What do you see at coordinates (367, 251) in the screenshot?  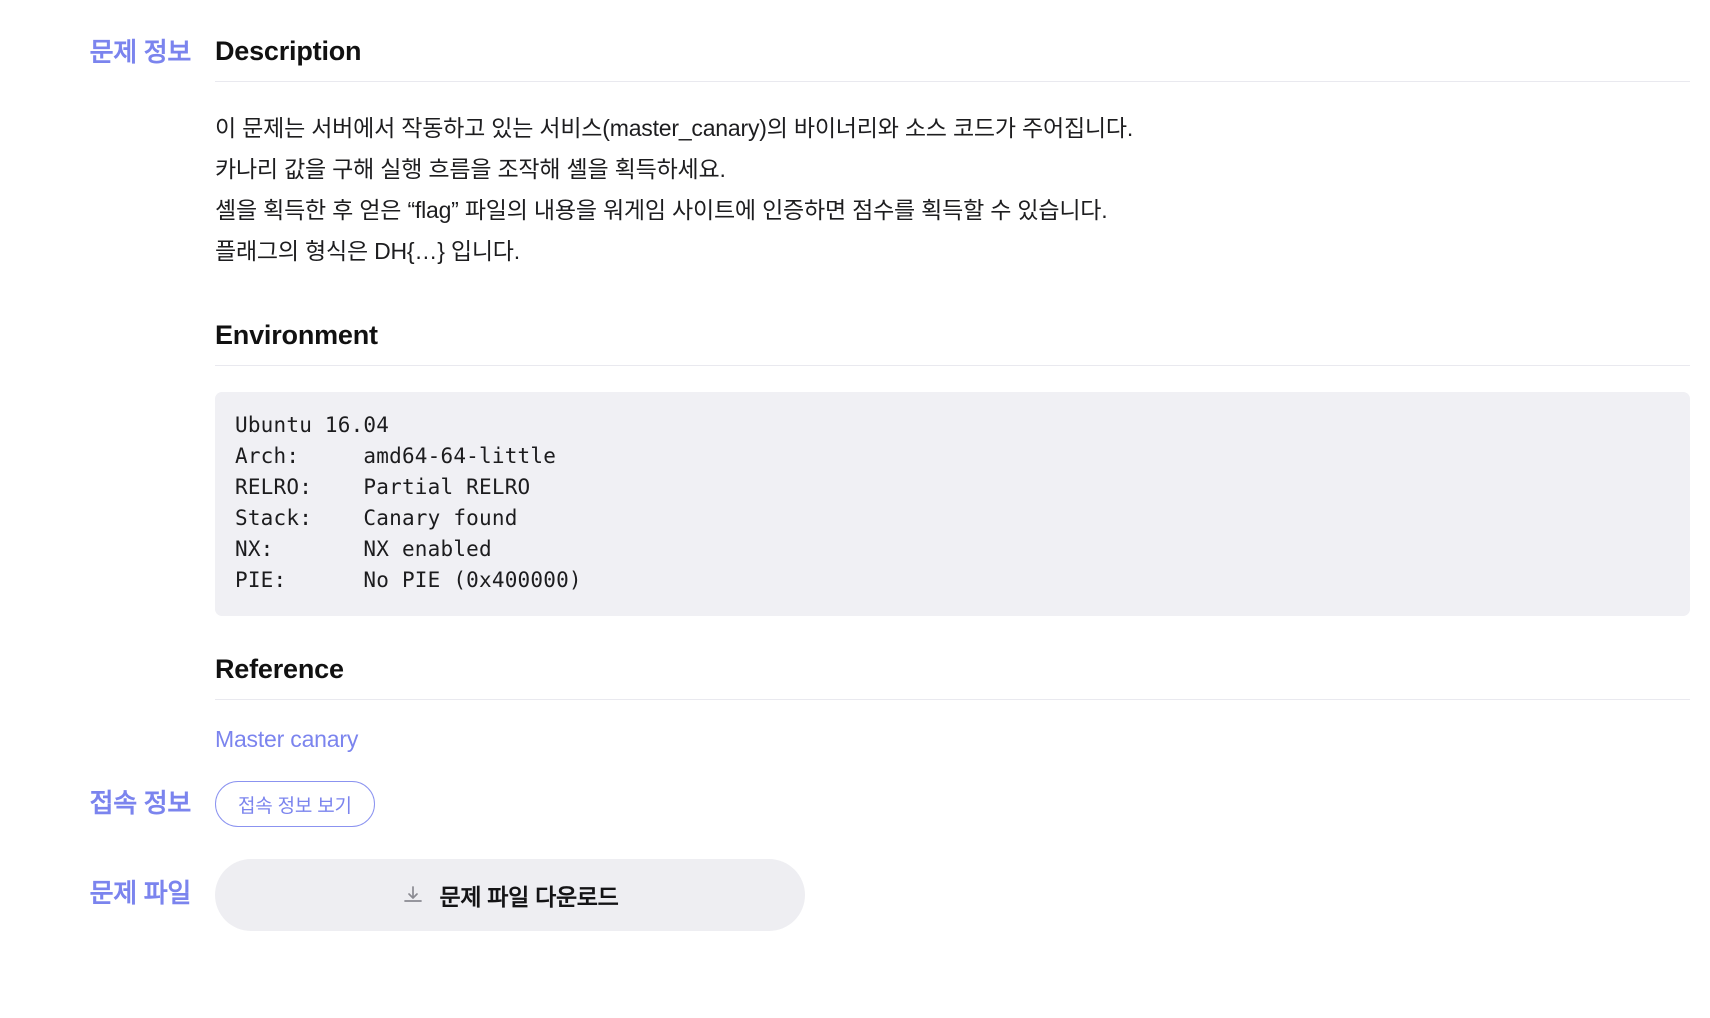 I see `description-line-4: 플래그의 형식은 DH{…} 입니다.` at bounding box center [367, 251].